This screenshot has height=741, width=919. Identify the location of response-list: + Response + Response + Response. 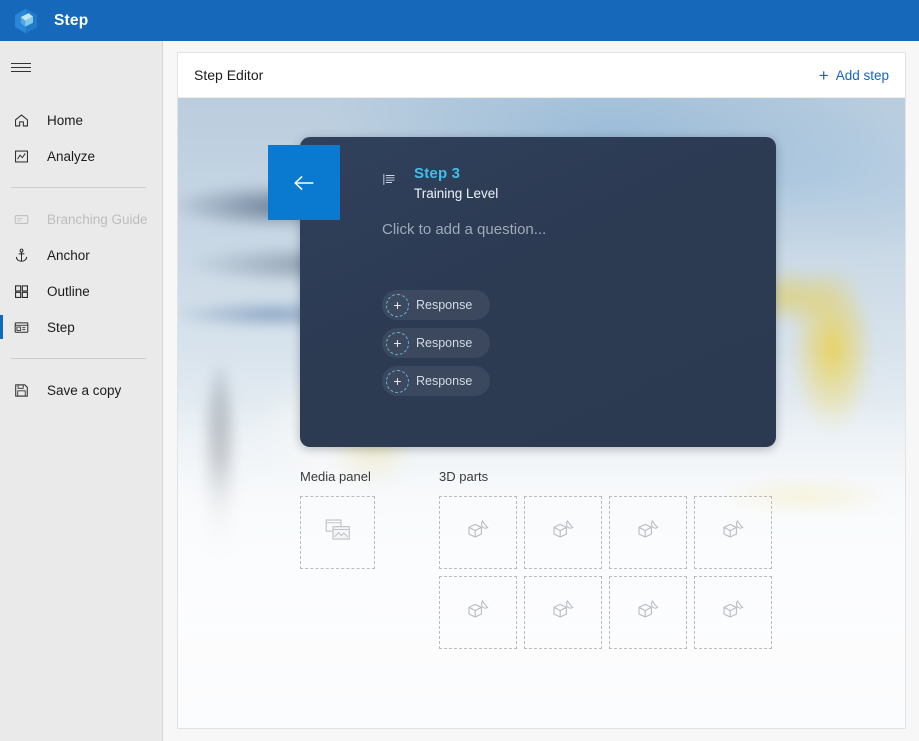
(436, 343).